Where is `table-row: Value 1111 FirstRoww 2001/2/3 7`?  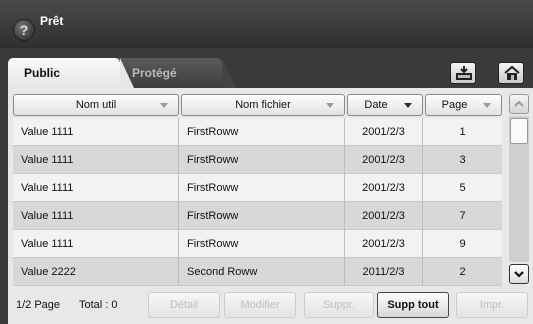 table-row: Value 1111 FirstRoww 2001/2/3 7 is located at coordinates (257, 216).